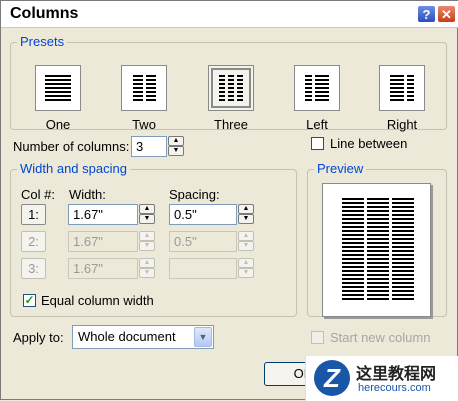 Image resolution: width=458 pixels, height=401 pixels. What do you see at coordinates (394, 388) in the screenshot?
I see `watermark-url: herecours.com` at bounding box center [394, 388].